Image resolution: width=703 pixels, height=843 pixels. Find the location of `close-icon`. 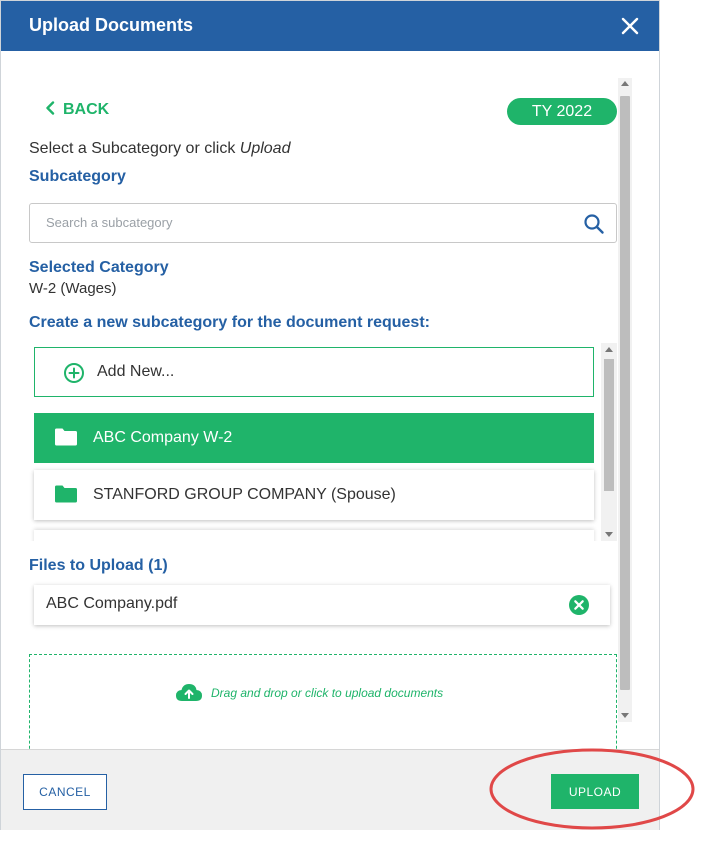

close-icon is located at coordinates (630, 26).